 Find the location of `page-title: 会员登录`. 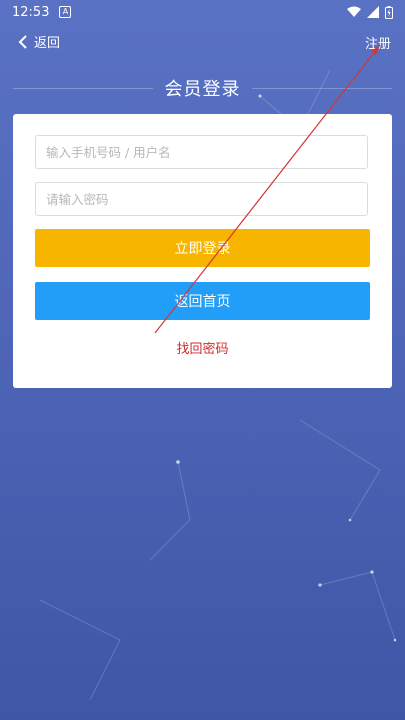

page-title: 会员登录 is located at coordinates (202, 89).